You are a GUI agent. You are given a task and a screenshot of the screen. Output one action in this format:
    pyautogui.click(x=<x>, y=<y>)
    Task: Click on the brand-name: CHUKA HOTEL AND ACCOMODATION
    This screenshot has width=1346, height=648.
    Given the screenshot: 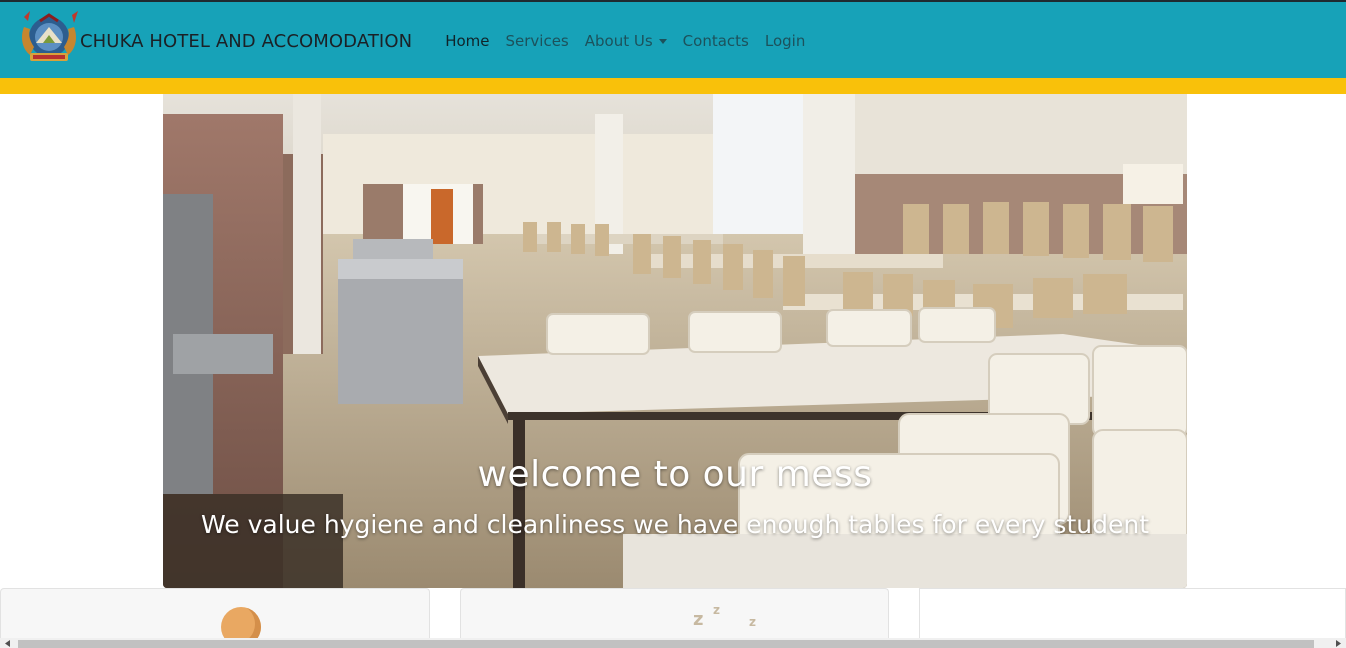 What is the action you would take?
    pyautogui.click(x=246, y=41)
    